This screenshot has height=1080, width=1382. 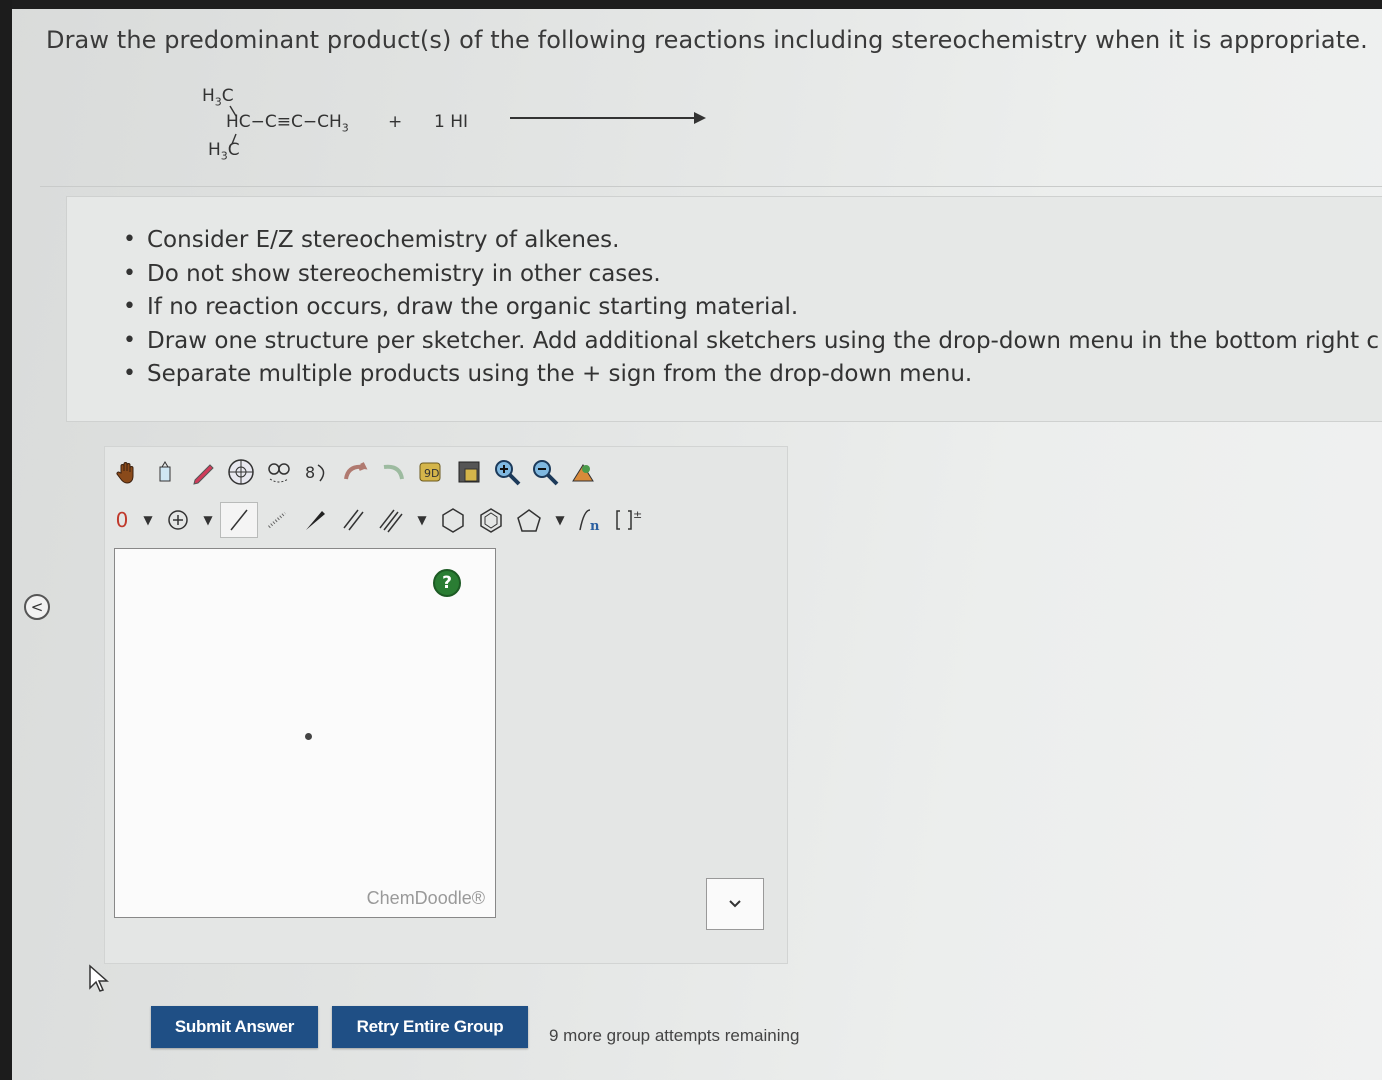 What do you see at coordinates (430, 1027) in the screenshot?
I see `retry-entire-group-button: Retry Entire Group` at bounding box center [430, 1027].